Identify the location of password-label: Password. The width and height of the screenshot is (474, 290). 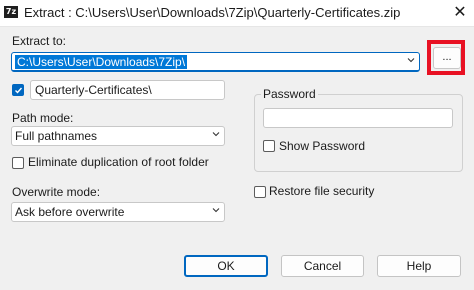
(289, 94).